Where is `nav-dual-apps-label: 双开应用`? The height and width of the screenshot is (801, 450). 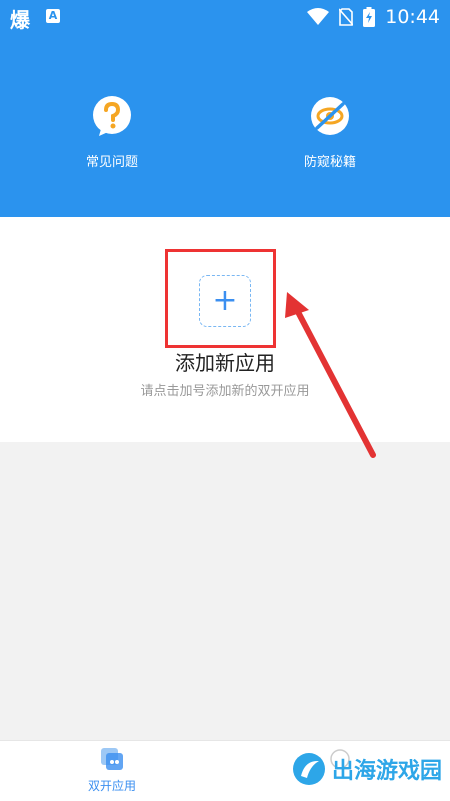
nav-dual-apps-label: 双开应用 is located at coordinates (111, 786).